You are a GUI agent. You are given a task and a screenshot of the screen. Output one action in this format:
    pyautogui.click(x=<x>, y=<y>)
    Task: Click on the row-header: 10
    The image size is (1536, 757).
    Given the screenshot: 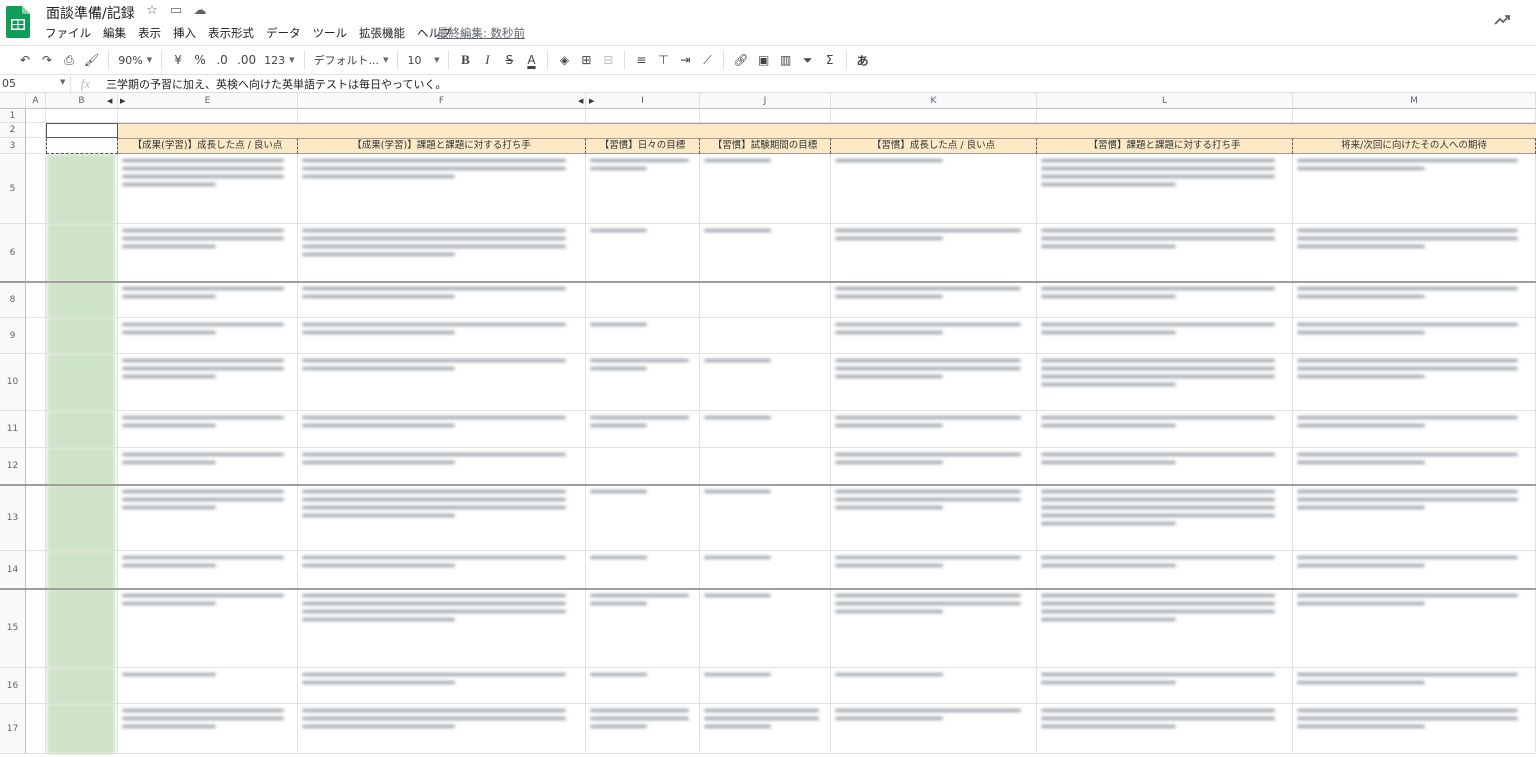 What is the action you would take?
    pyautogui.click(x=13, y=382)
    